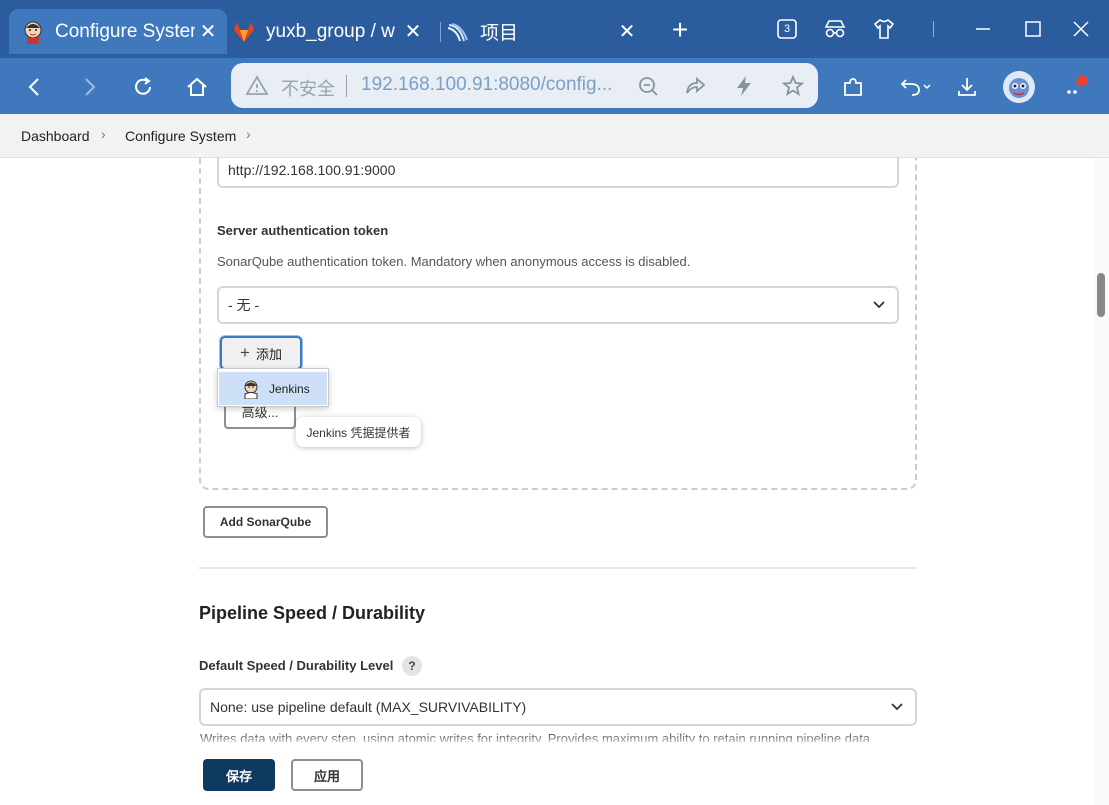  I want to click on maximize-button, so click(1033, 29).